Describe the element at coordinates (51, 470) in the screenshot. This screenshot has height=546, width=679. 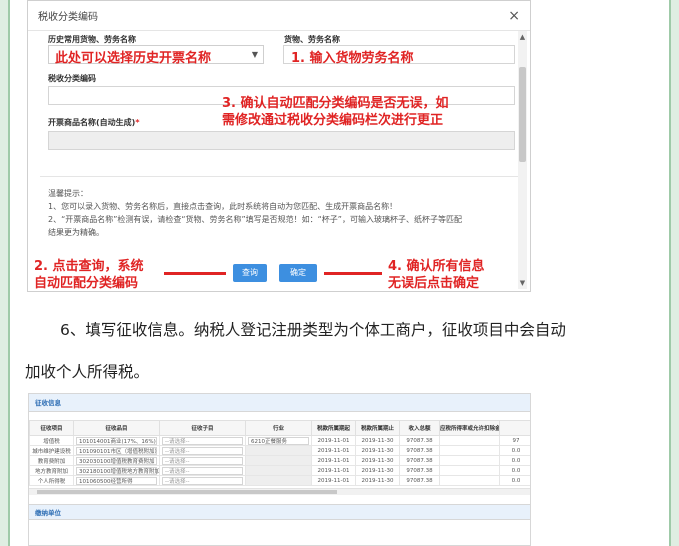
I see `table-cell: 地方教育附加` at that location.